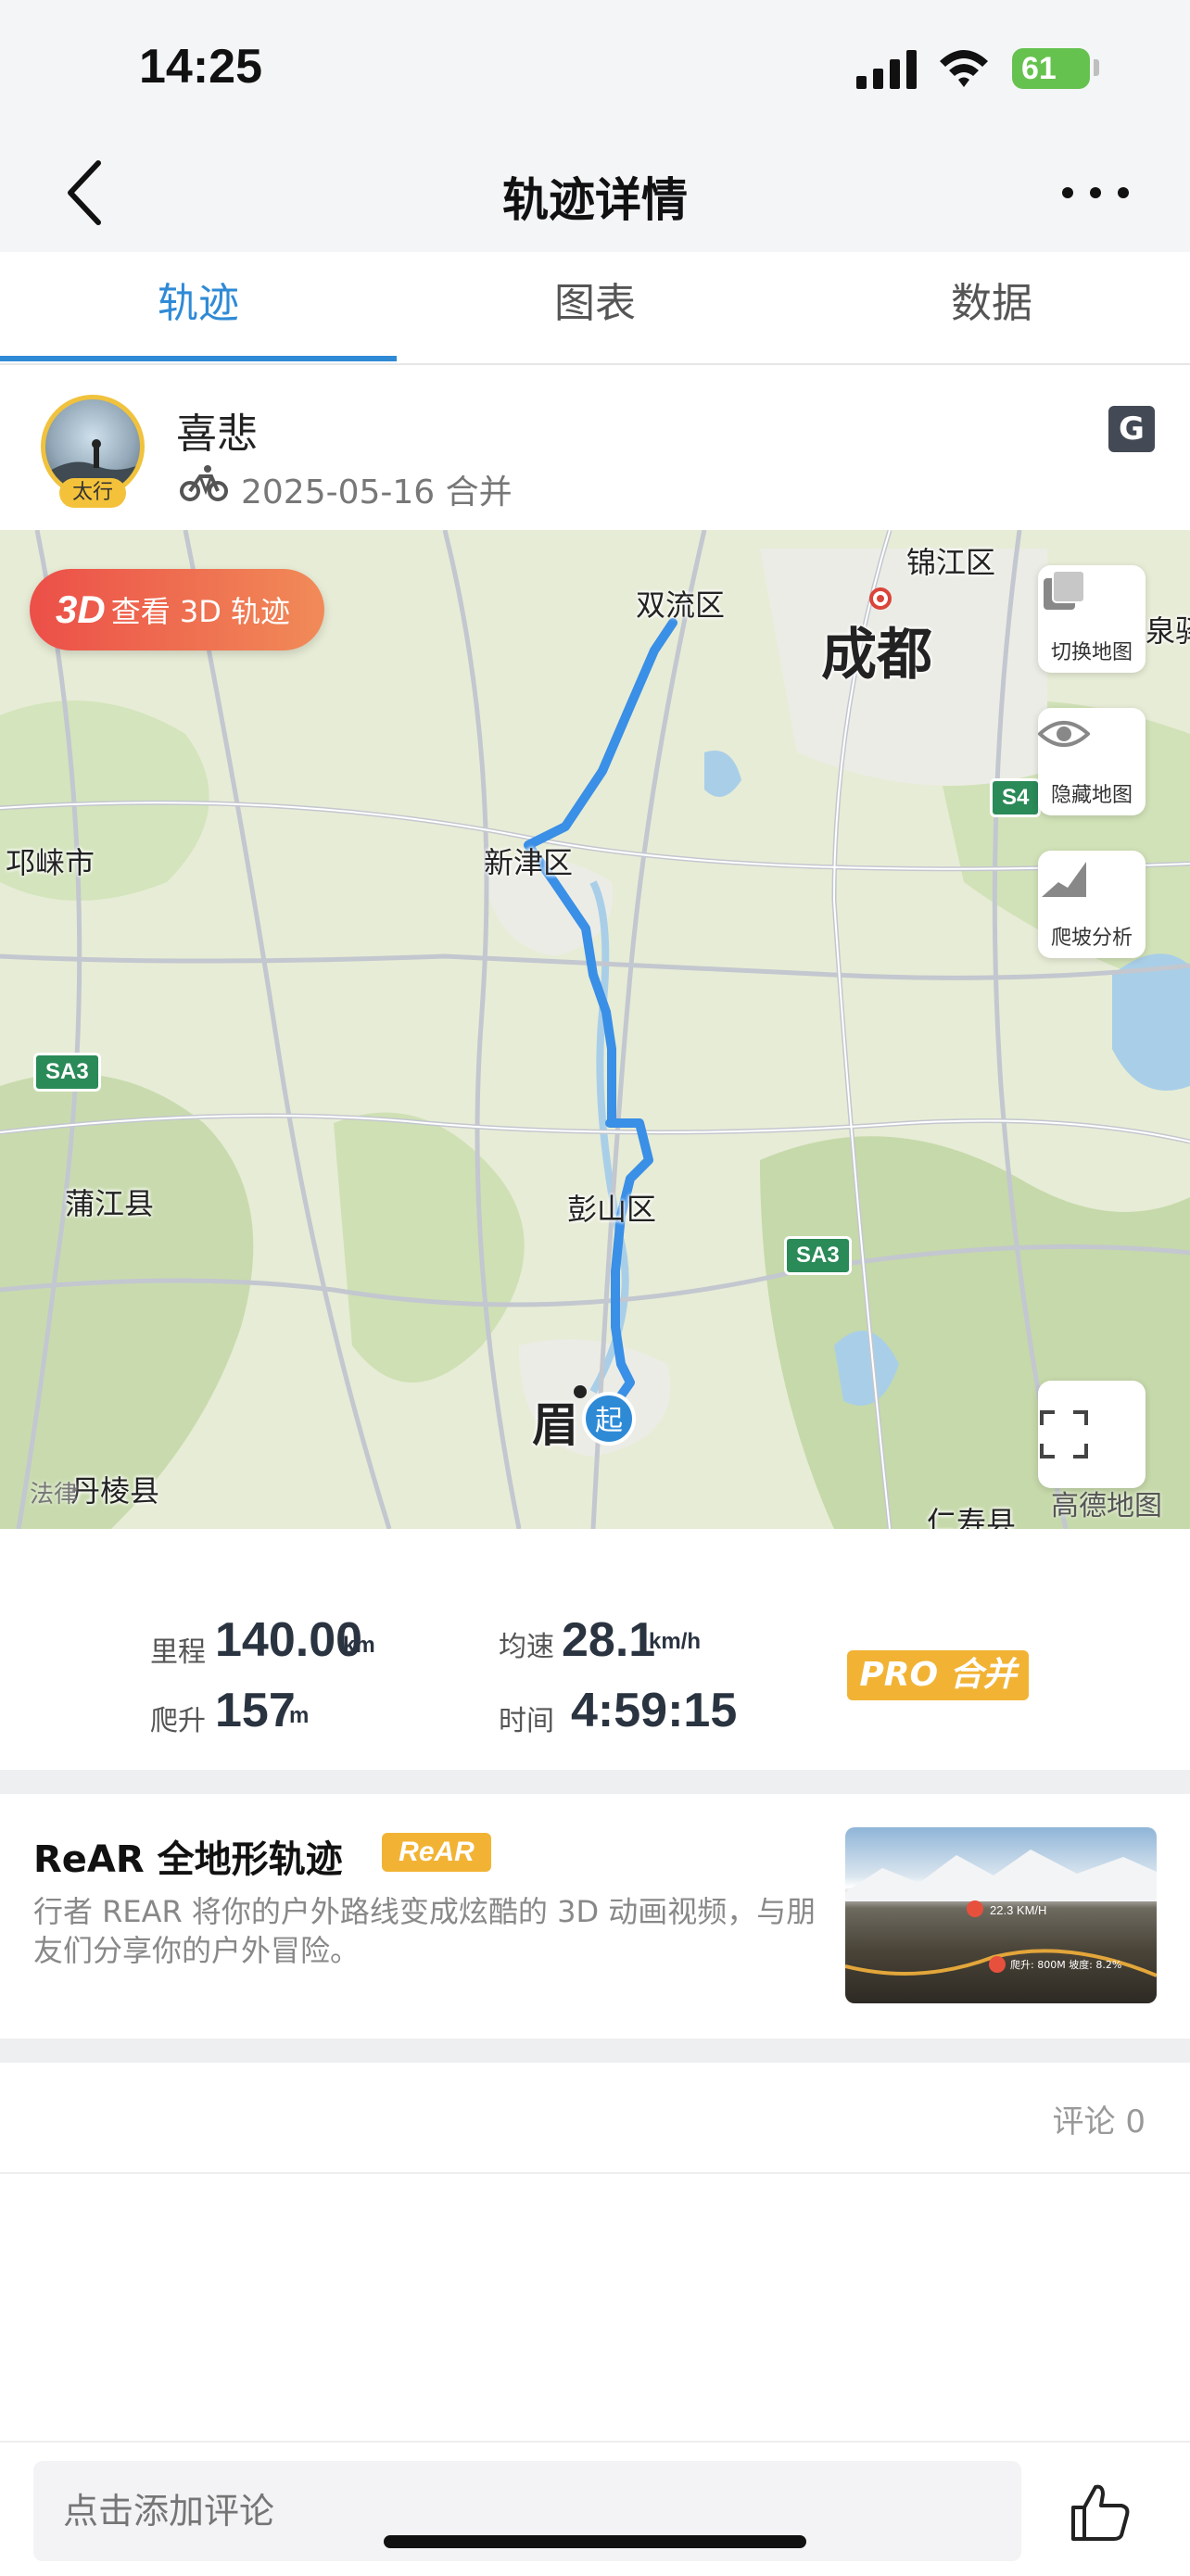 The width and height of the screenshot is (1190, 2576). I want to click on rear-preview-image: 22.3 KM/H 爬升: 800M 坡度: 8.2%, so click(1001, 1915).